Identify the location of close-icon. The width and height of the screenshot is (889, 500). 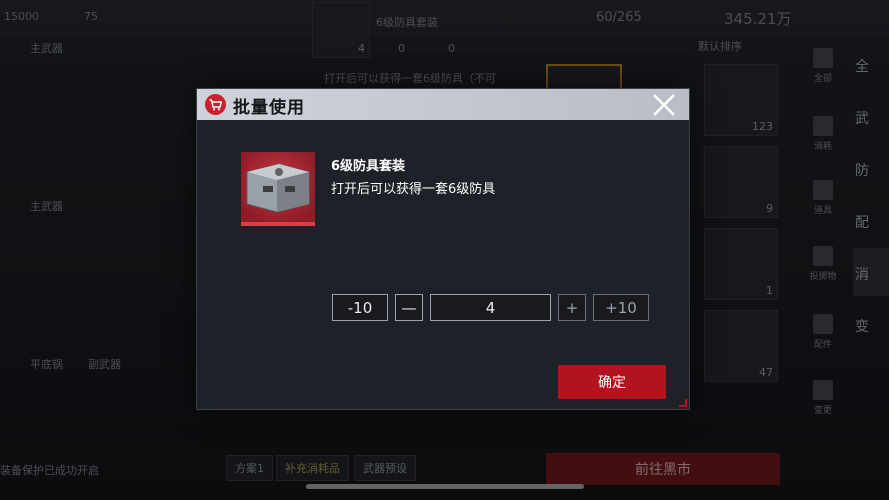
(664, 105).